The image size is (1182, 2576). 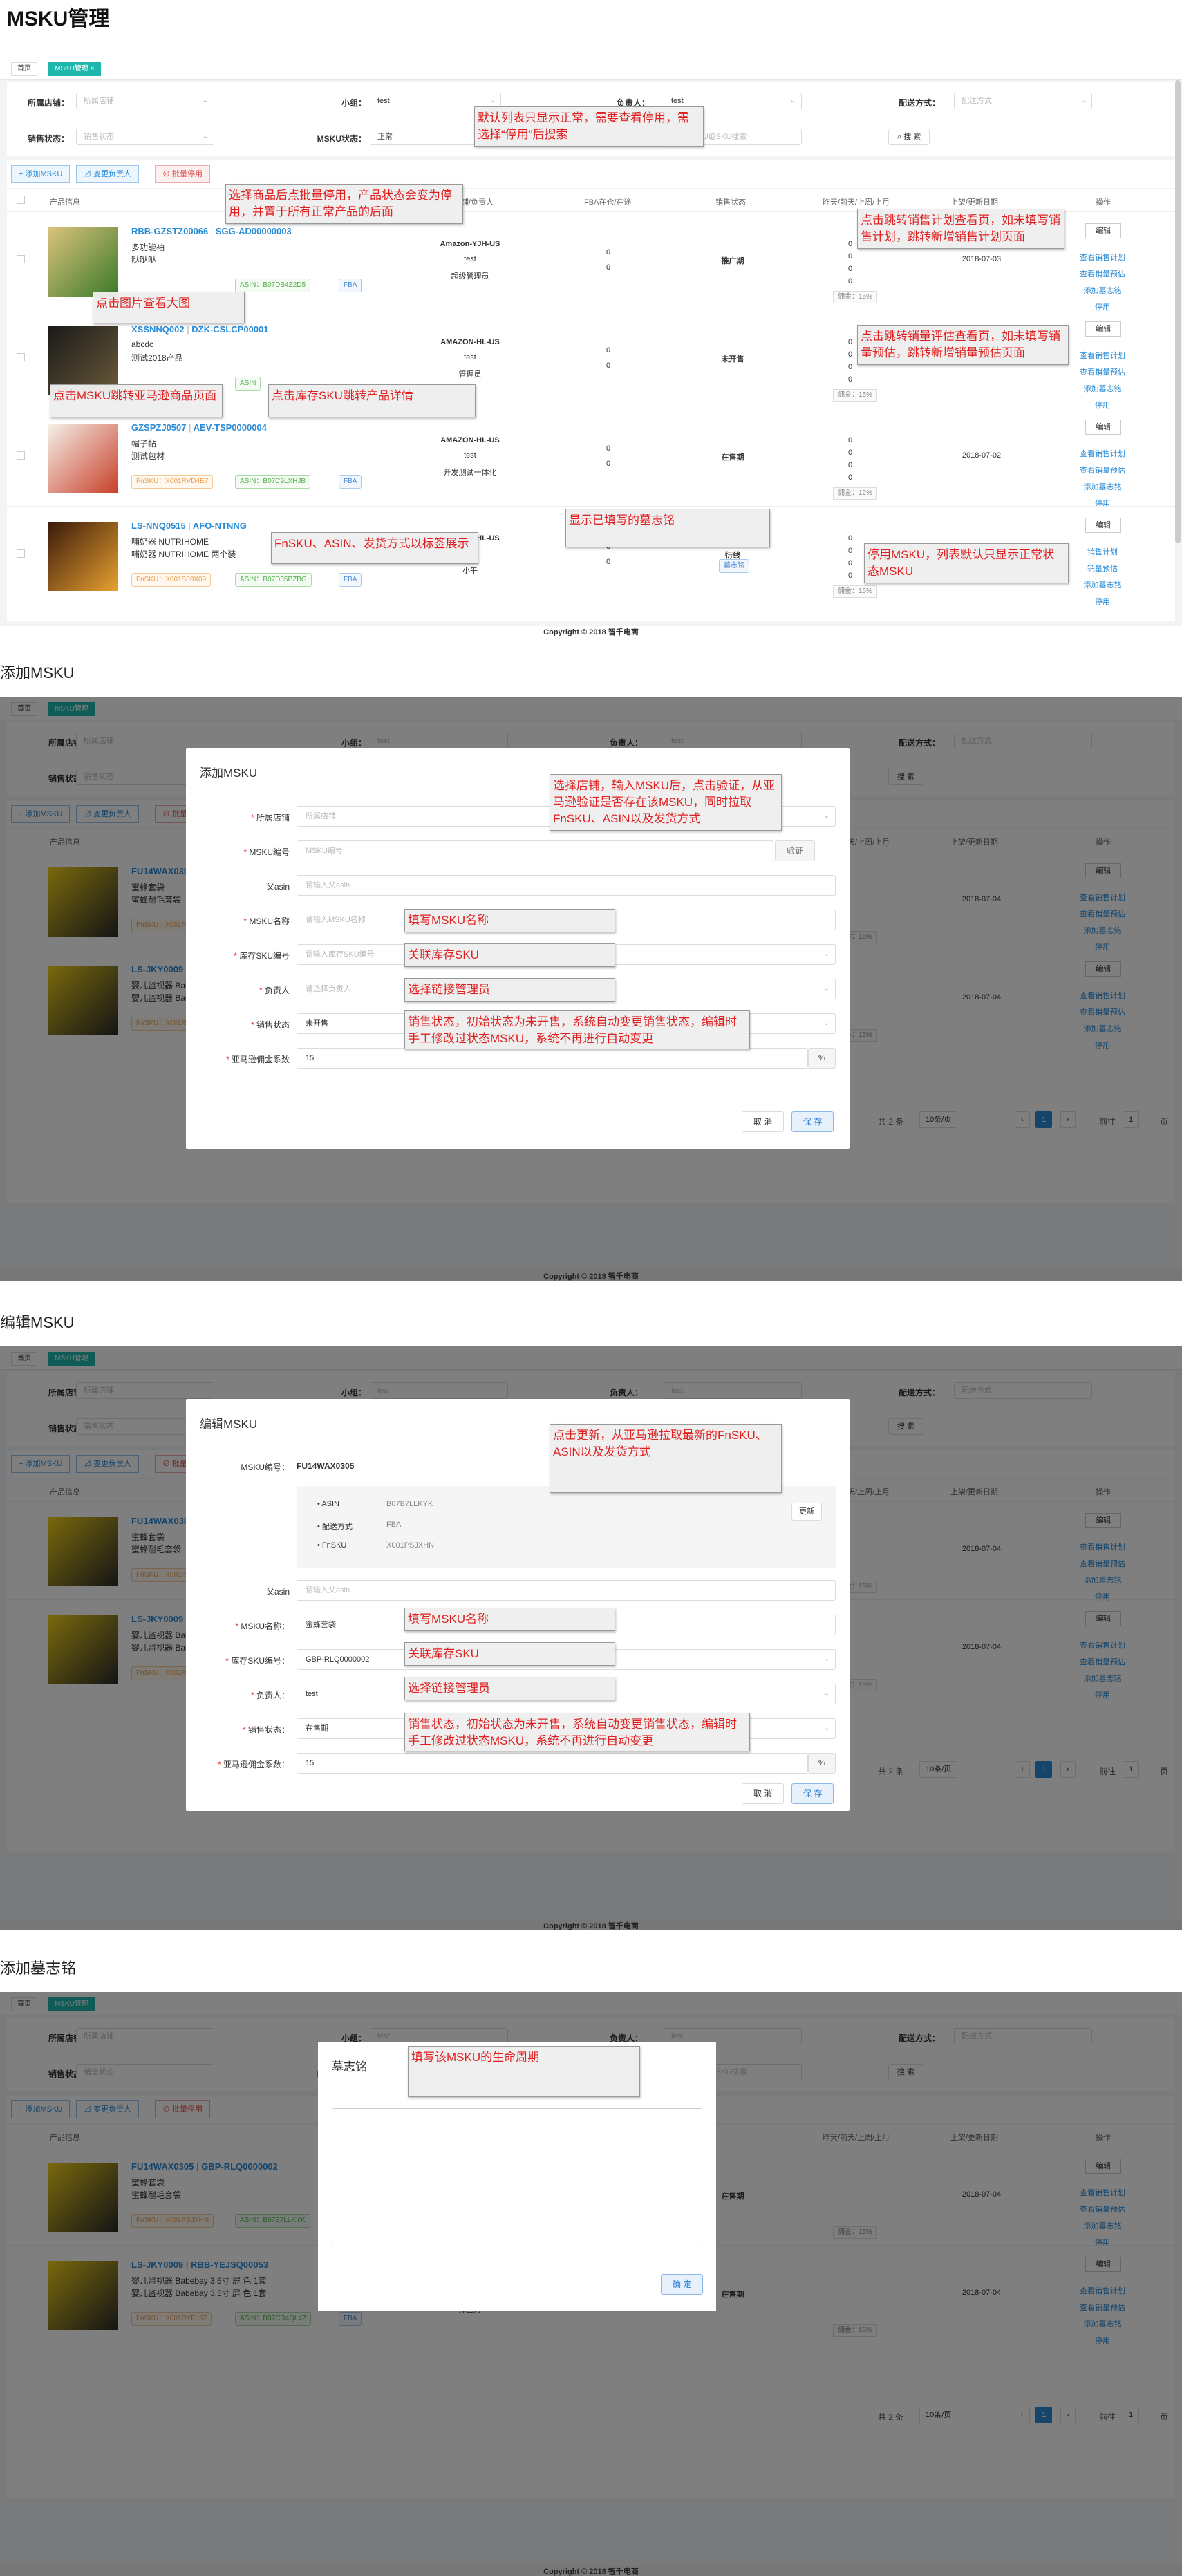 I want to click on annotation: 选择链接管理员, so click(x=510, y=990).